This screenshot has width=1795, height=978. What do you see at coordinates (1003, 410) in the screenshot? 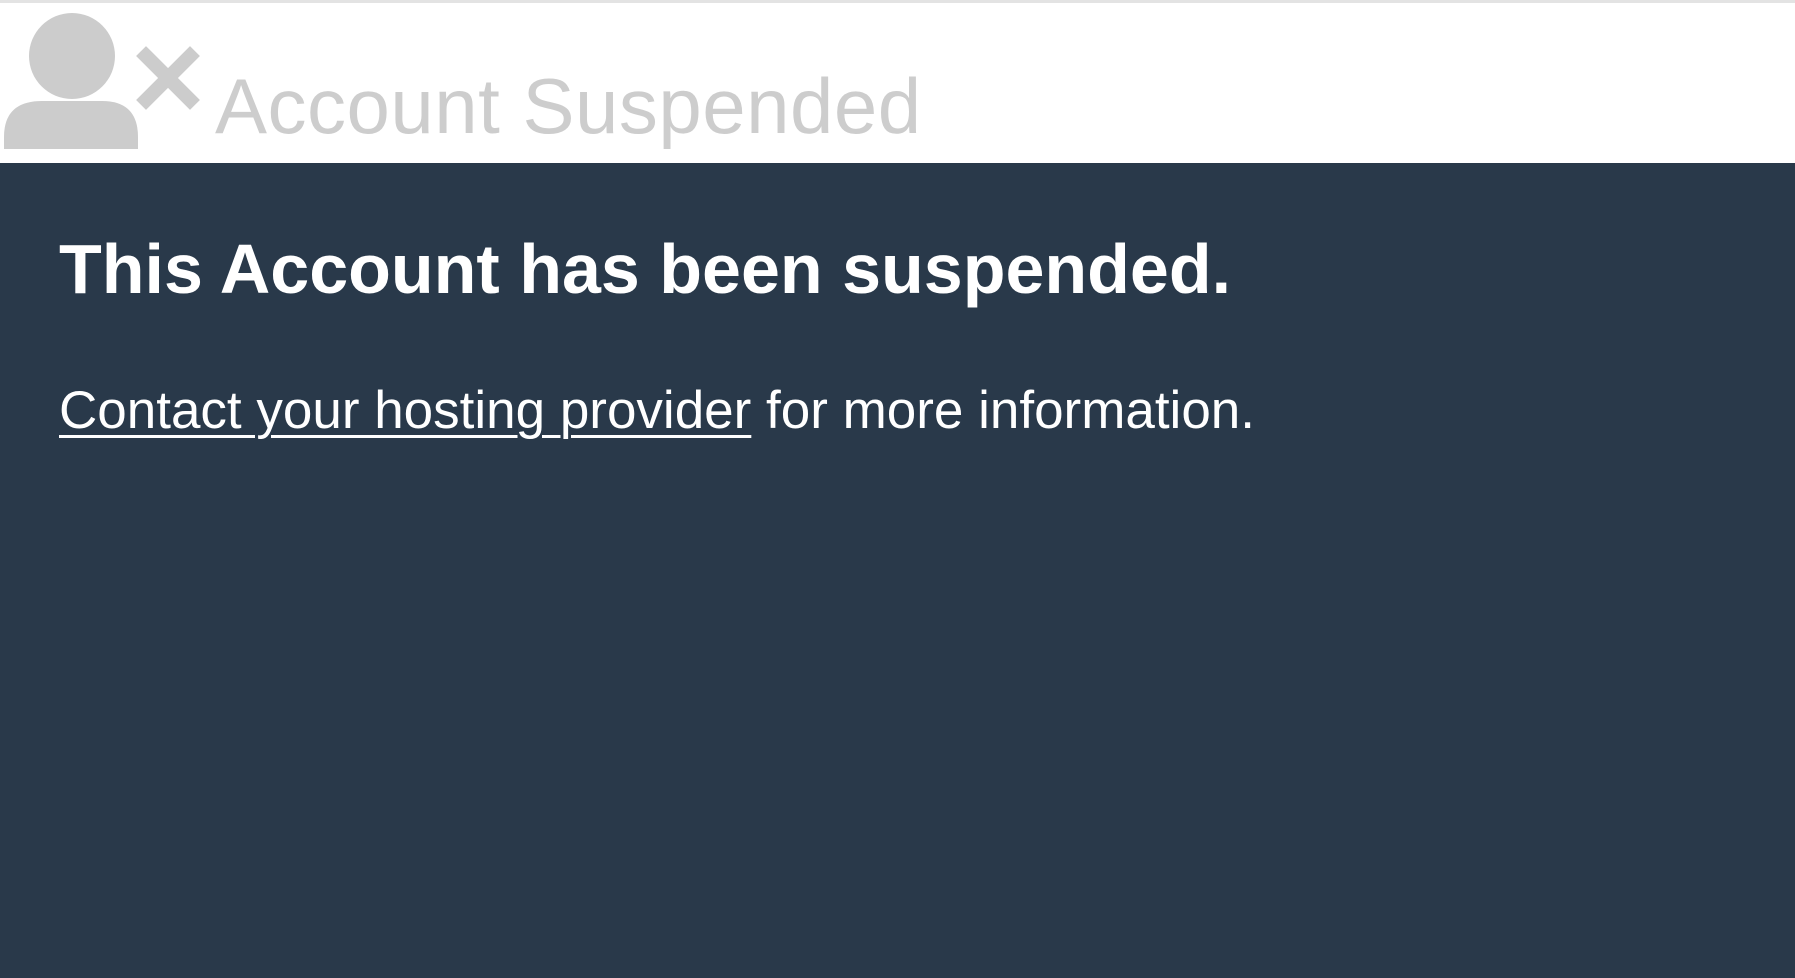
I see `contact-message-suffix: for more information.` at bounding box center [1003, 410].